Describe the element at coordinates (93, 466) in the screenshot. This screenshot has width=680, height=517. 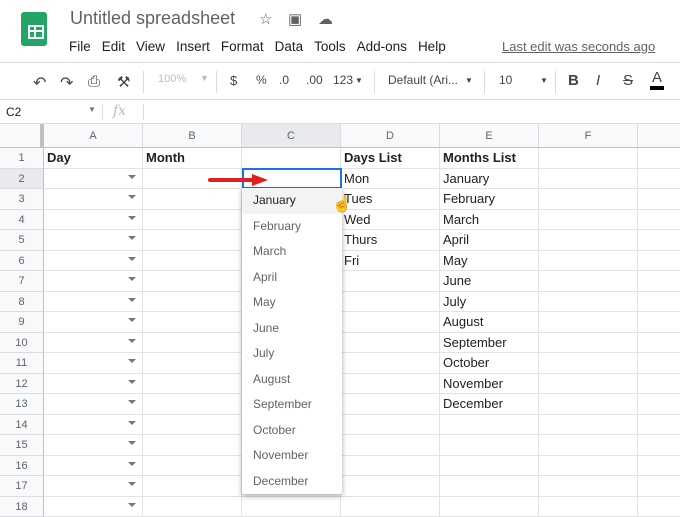
I see `cell-a16` at that location.